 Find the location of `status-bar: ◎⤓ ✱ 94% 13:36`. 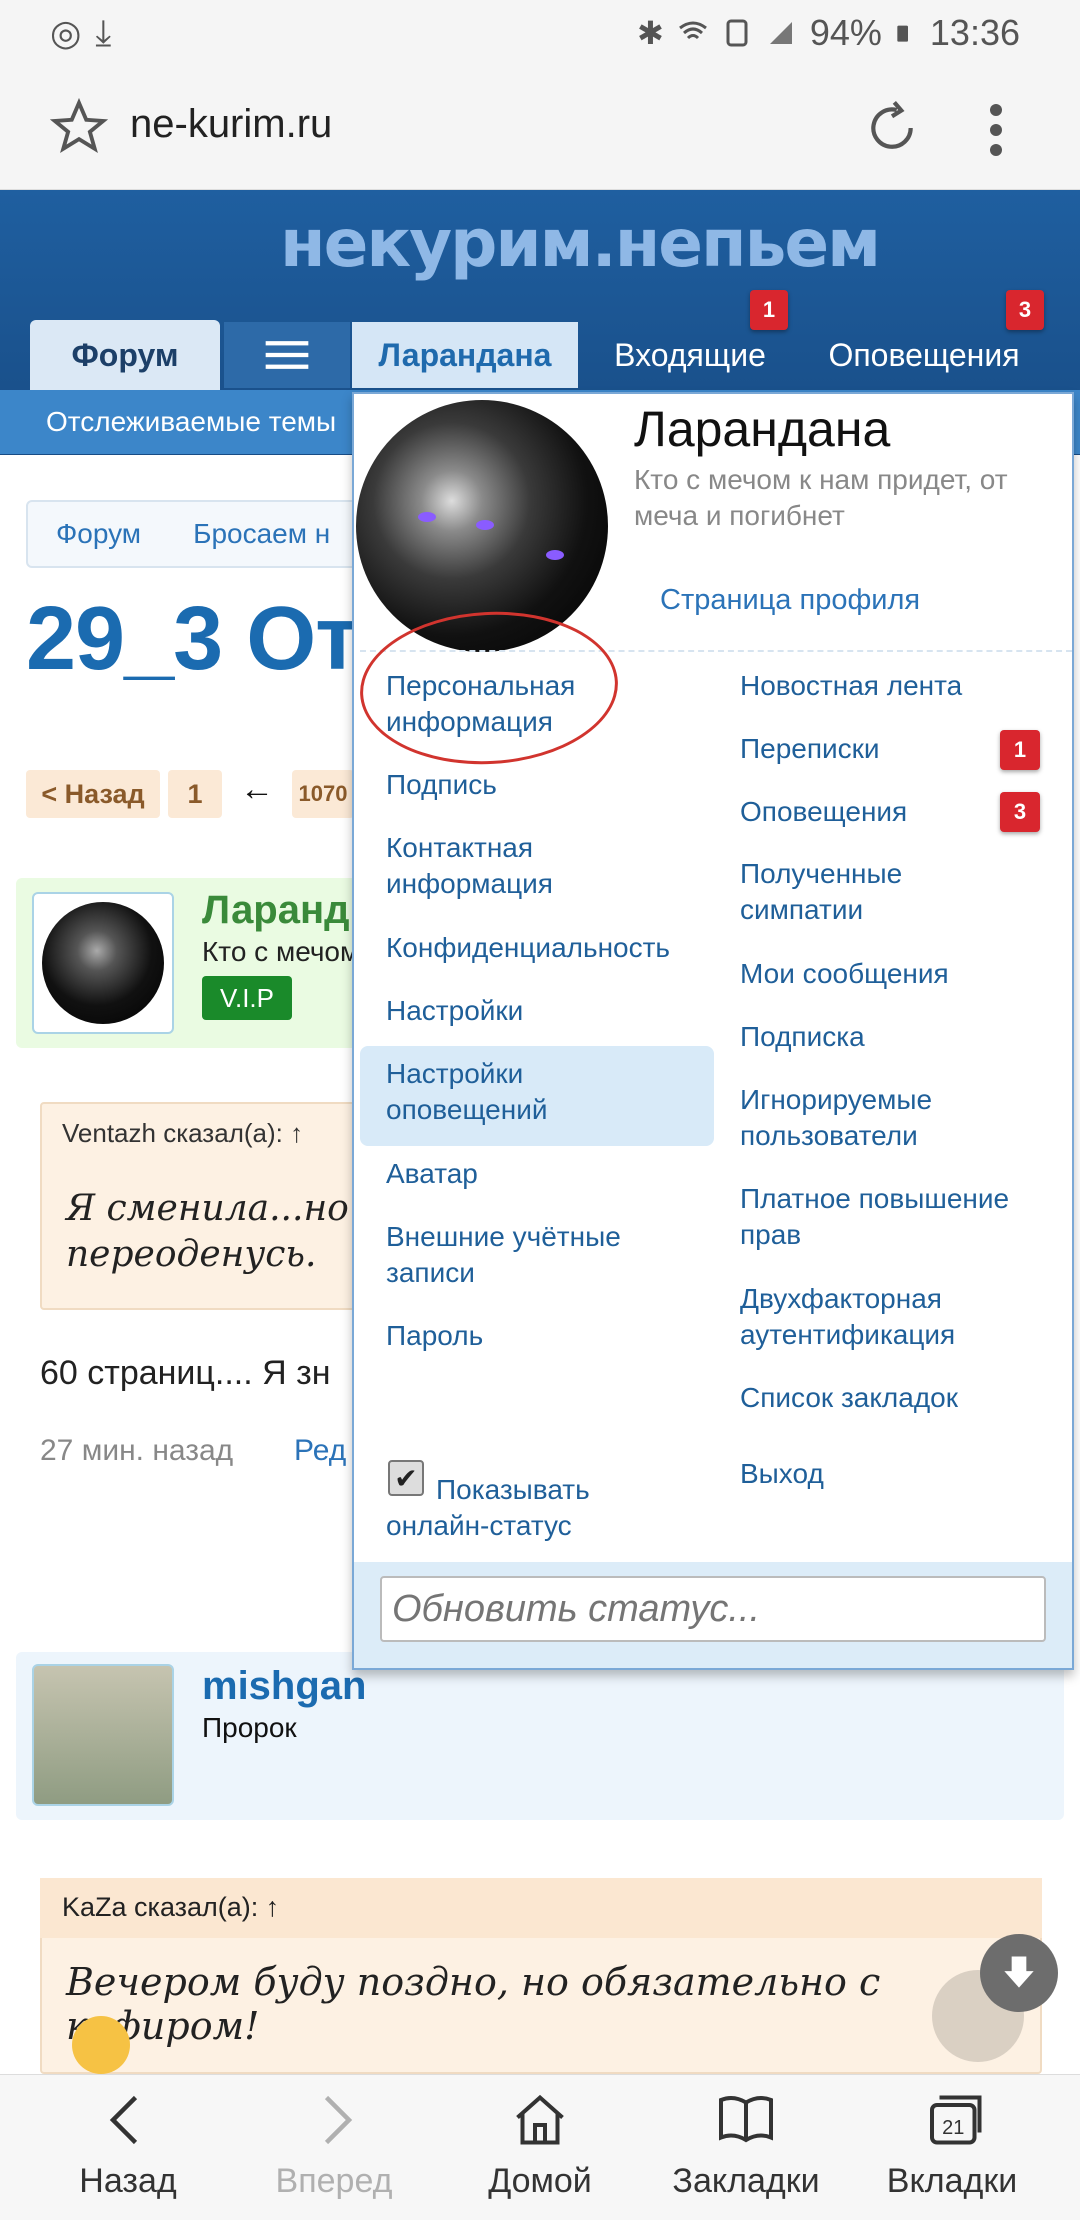

status-bar: ◎⤓ ✱ 94% 13:36 is located at coordinates (540, 33).